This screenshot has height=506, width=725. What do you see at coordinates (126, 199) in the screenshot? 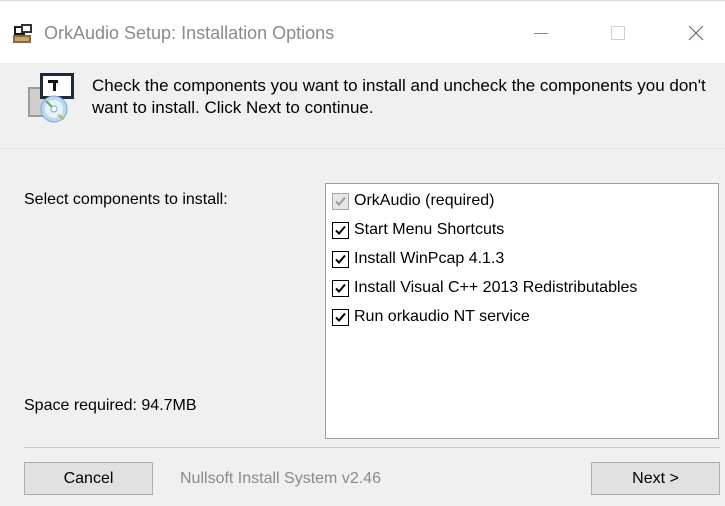
I see `select-components-label: Select components to install:` at bounding box center [126, 199].